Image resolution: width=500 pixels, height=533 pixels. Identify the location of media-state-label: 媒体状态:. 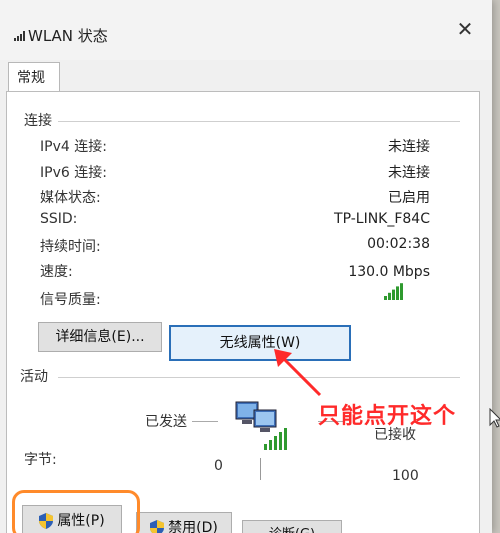
(70, 198).